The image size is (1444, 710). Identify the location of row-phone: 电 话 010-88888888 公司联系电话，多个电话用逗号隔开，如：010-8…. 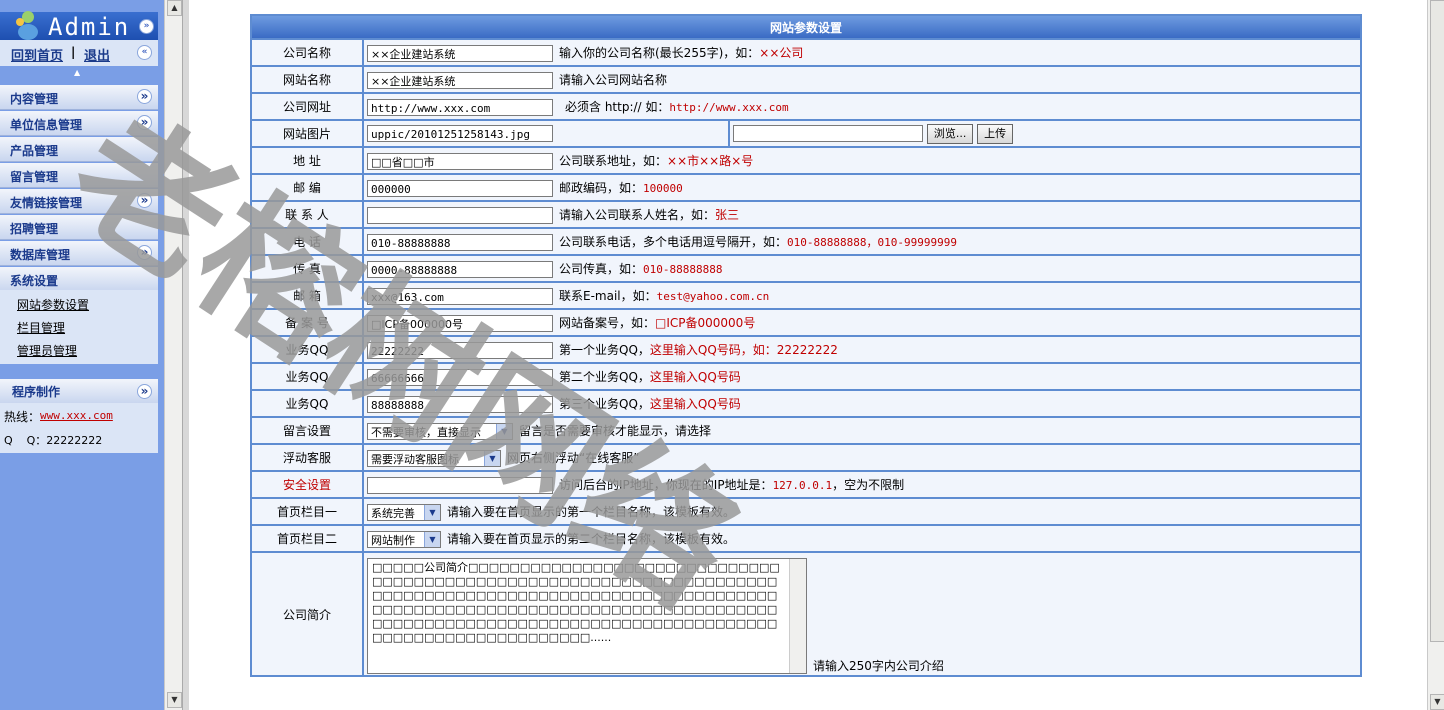
(806, 241).